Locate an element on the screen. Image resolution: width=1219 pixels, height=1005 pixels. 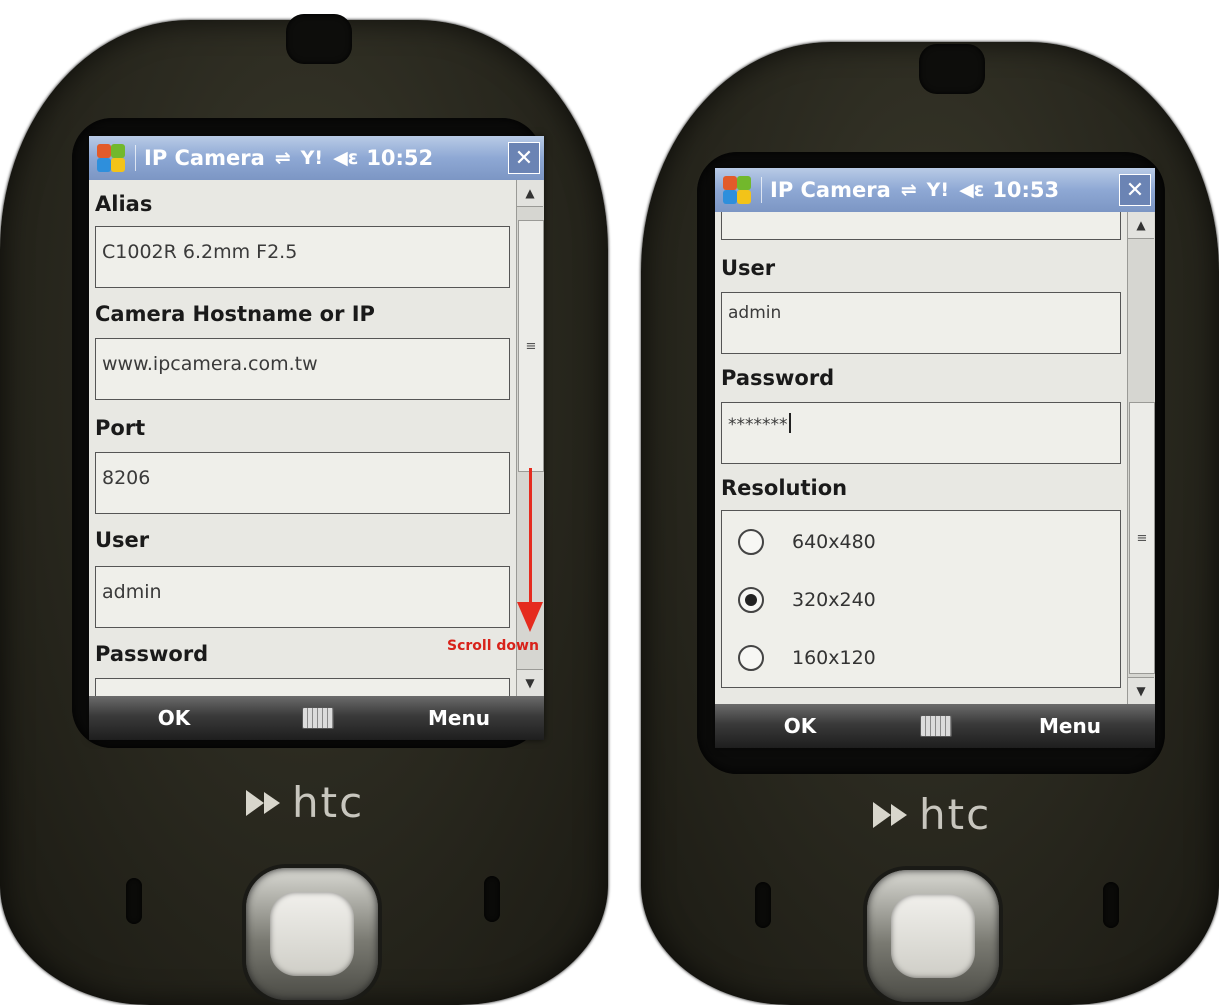
resolution-option-160x120: 160x120 is located at coordinates (807, 658).